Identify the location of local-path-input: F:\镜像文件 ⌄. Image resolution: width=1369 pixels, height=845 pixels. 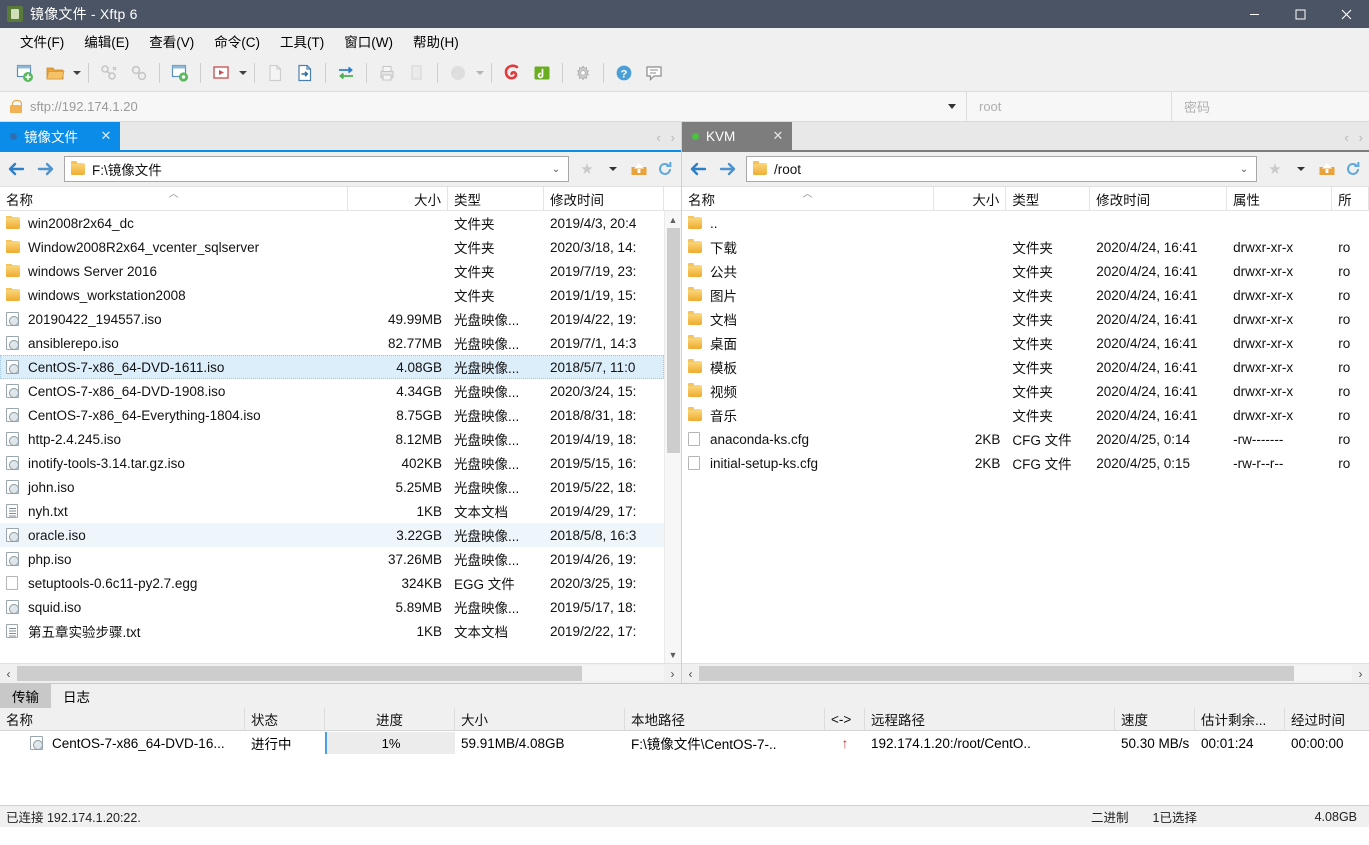
(316, 169).